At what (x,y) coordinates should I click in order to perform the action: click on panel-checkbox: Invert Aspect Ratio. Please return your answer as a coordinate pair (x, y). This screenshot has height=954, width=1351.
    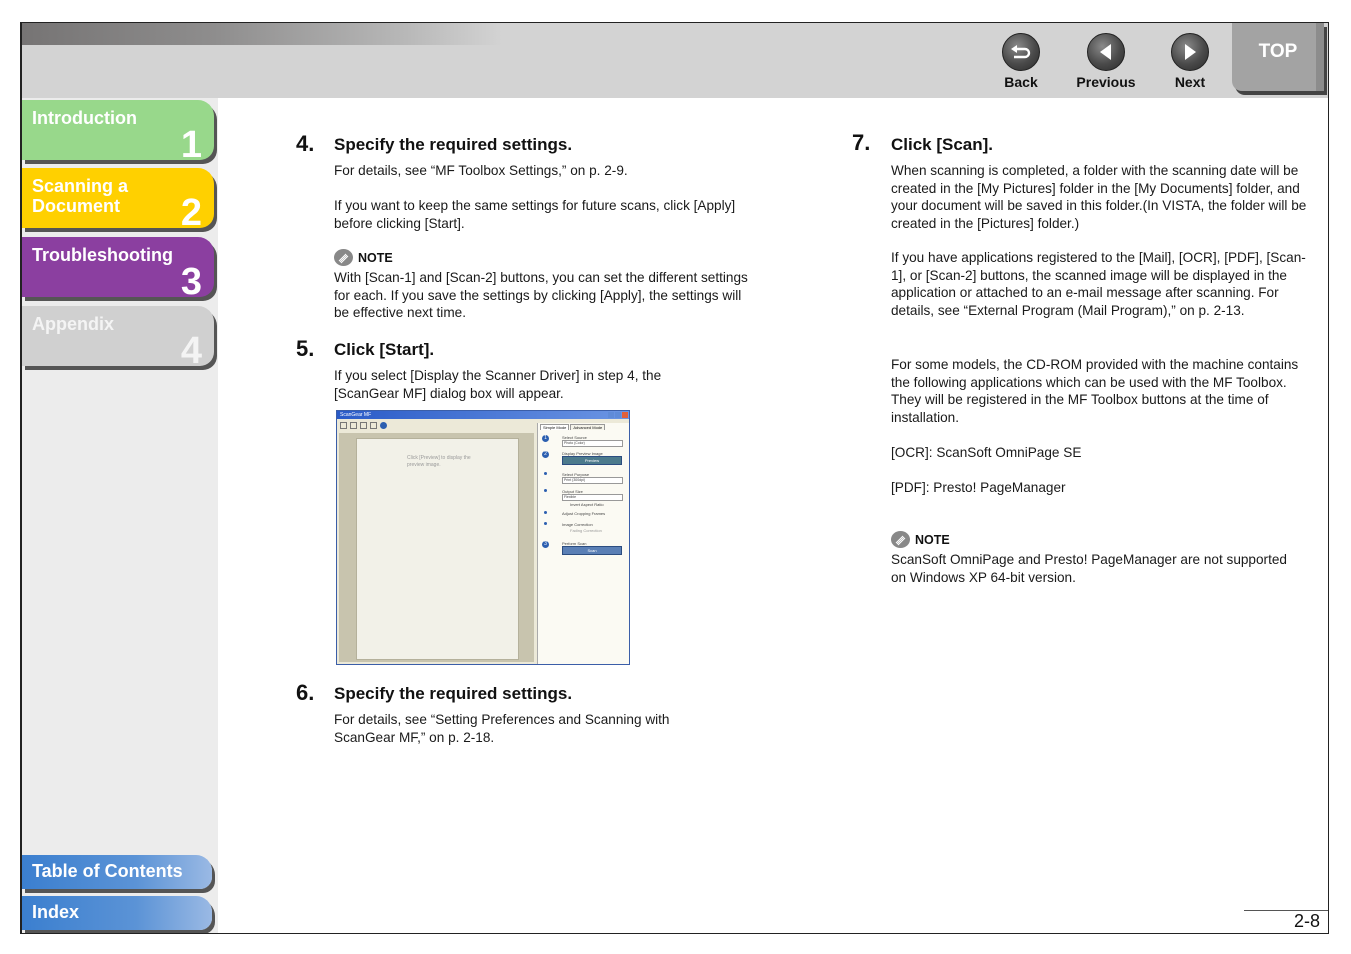
    Looking at the image, I should click on (587, 504).